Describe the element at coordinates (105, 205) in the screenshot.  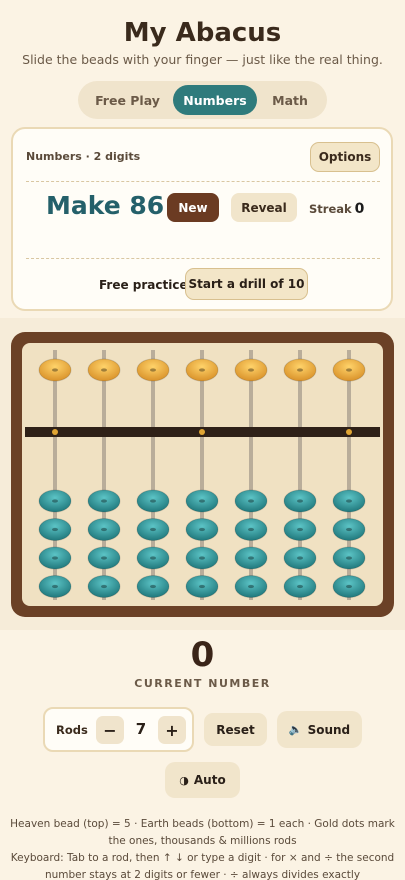
I see `target-label: Make 86` at that location.